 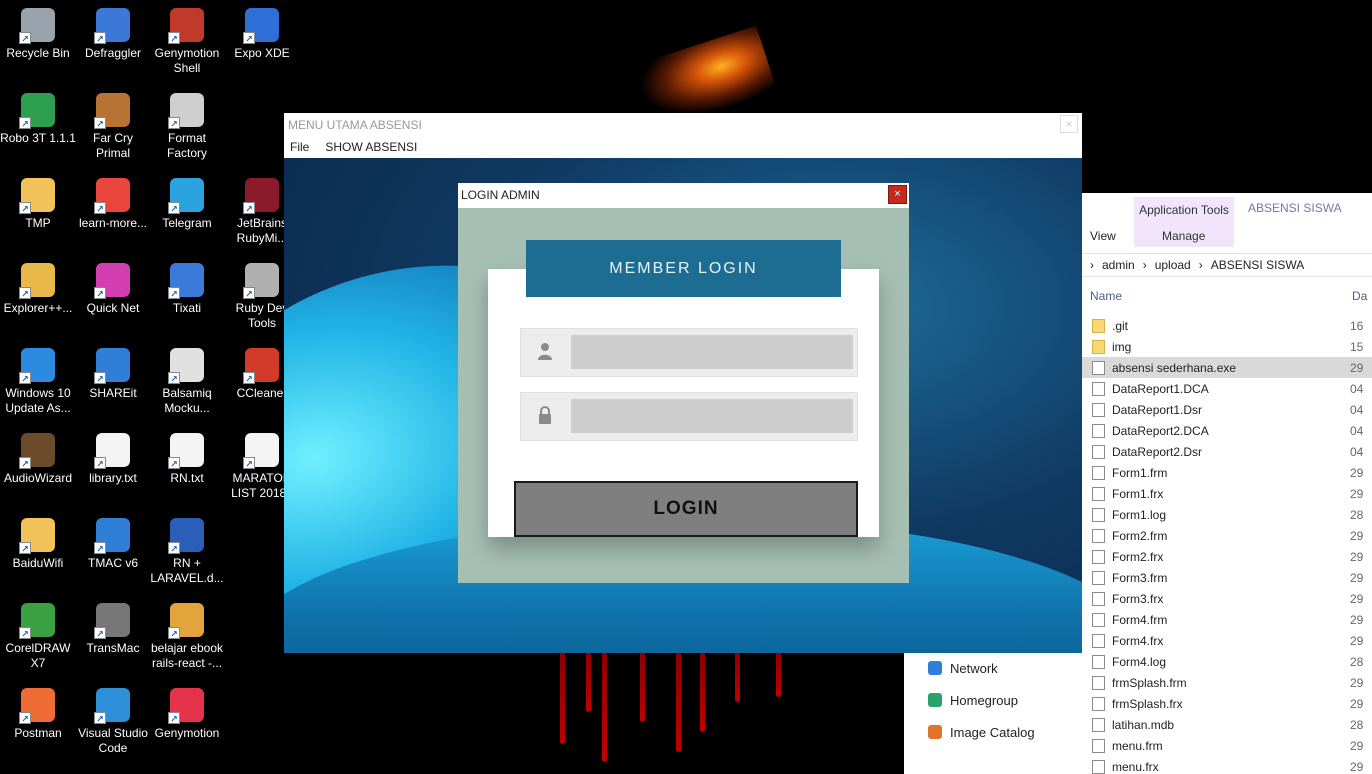 What do you see at coordinates (38, 459) in the screenshot?
I see `desktop-icon-audio-wizard: ↗ AudioWizard` at bounding box center [38, 459].